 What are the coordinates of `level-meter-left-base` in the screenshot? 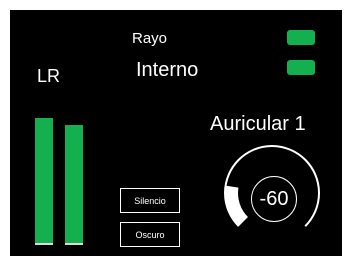 It's located at (44, 244).